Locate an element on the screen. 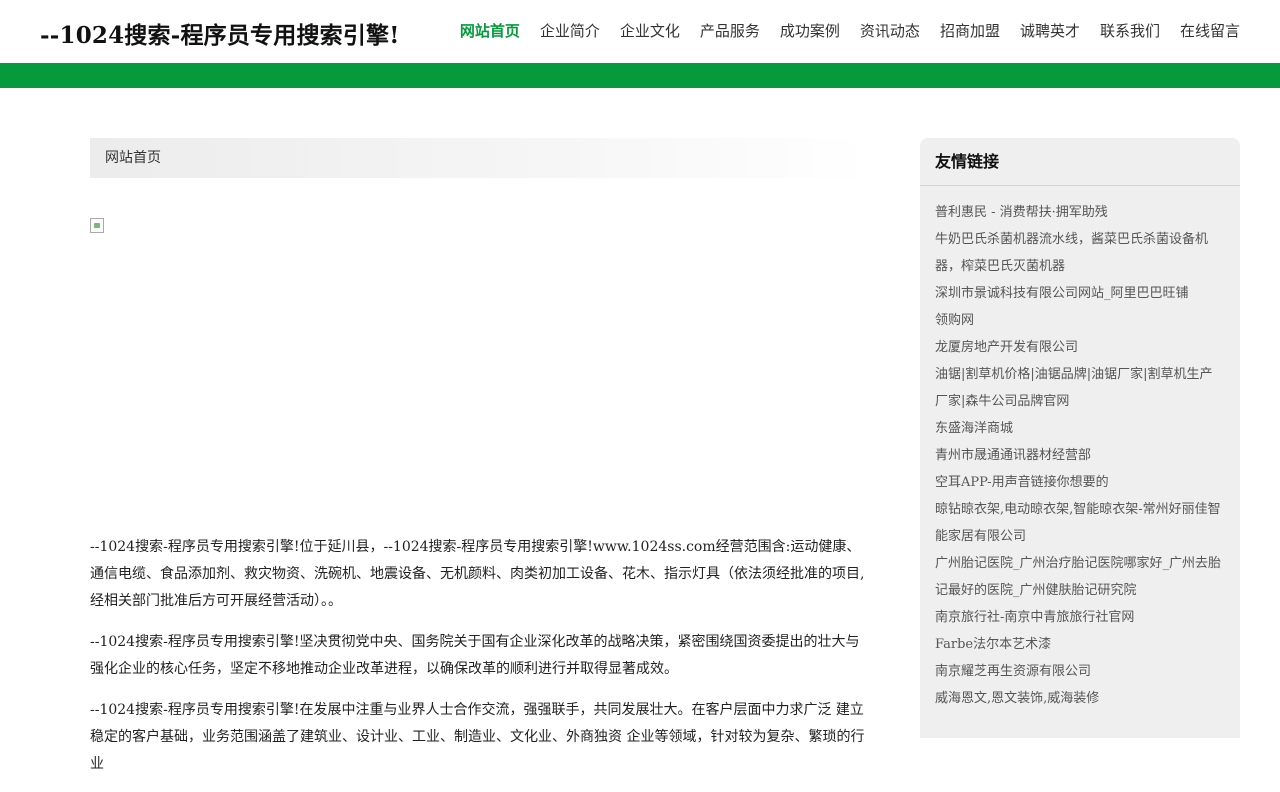 Image resolution: width=1280 pixels, height=792 pixels. nav-item-cases: 成功案例 is located at coordinates (810, 30).